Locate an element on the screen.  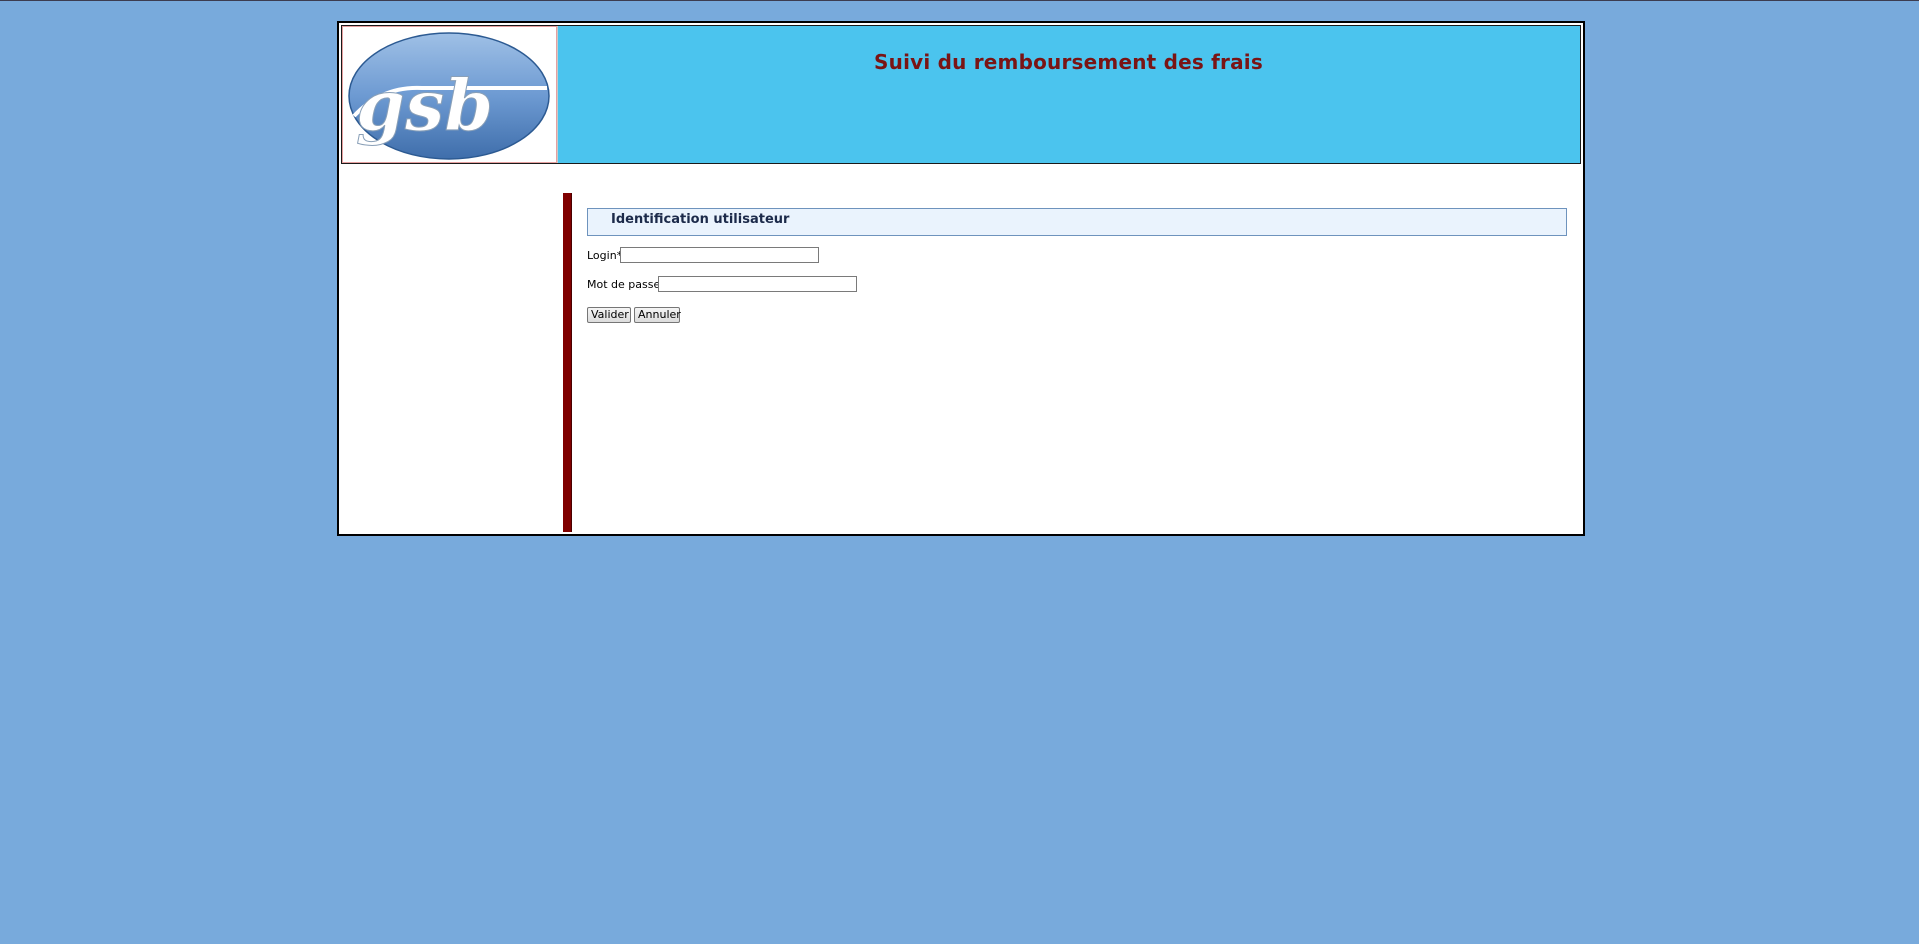
password-input is located at coordinates (757, 284).